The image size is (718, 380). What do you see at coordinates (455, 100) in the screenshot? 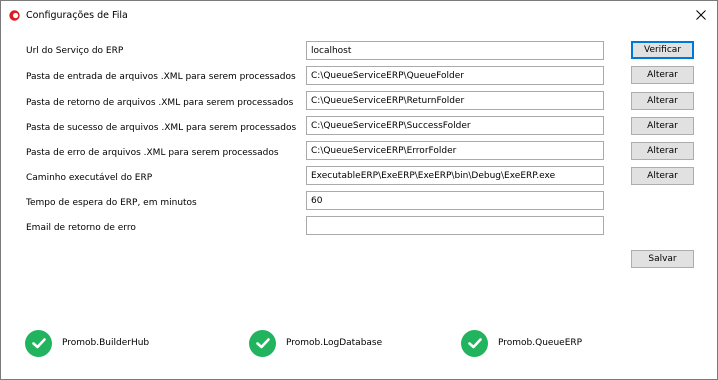
I see `return-folder-field` at bounding box center [455, 100].